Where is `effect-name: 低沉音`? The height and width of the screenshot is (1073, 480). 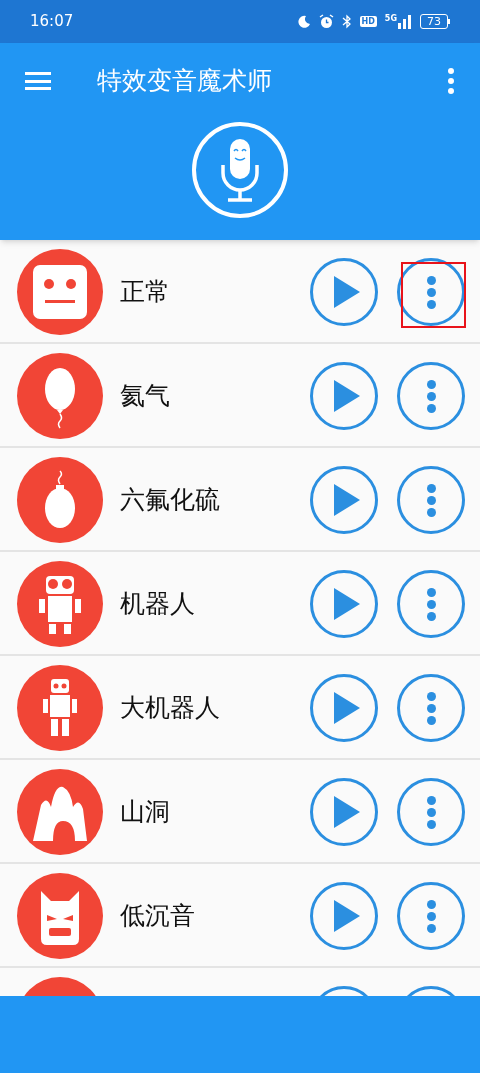 effect-name: 低沉音 is located at coordinates (157, 916).